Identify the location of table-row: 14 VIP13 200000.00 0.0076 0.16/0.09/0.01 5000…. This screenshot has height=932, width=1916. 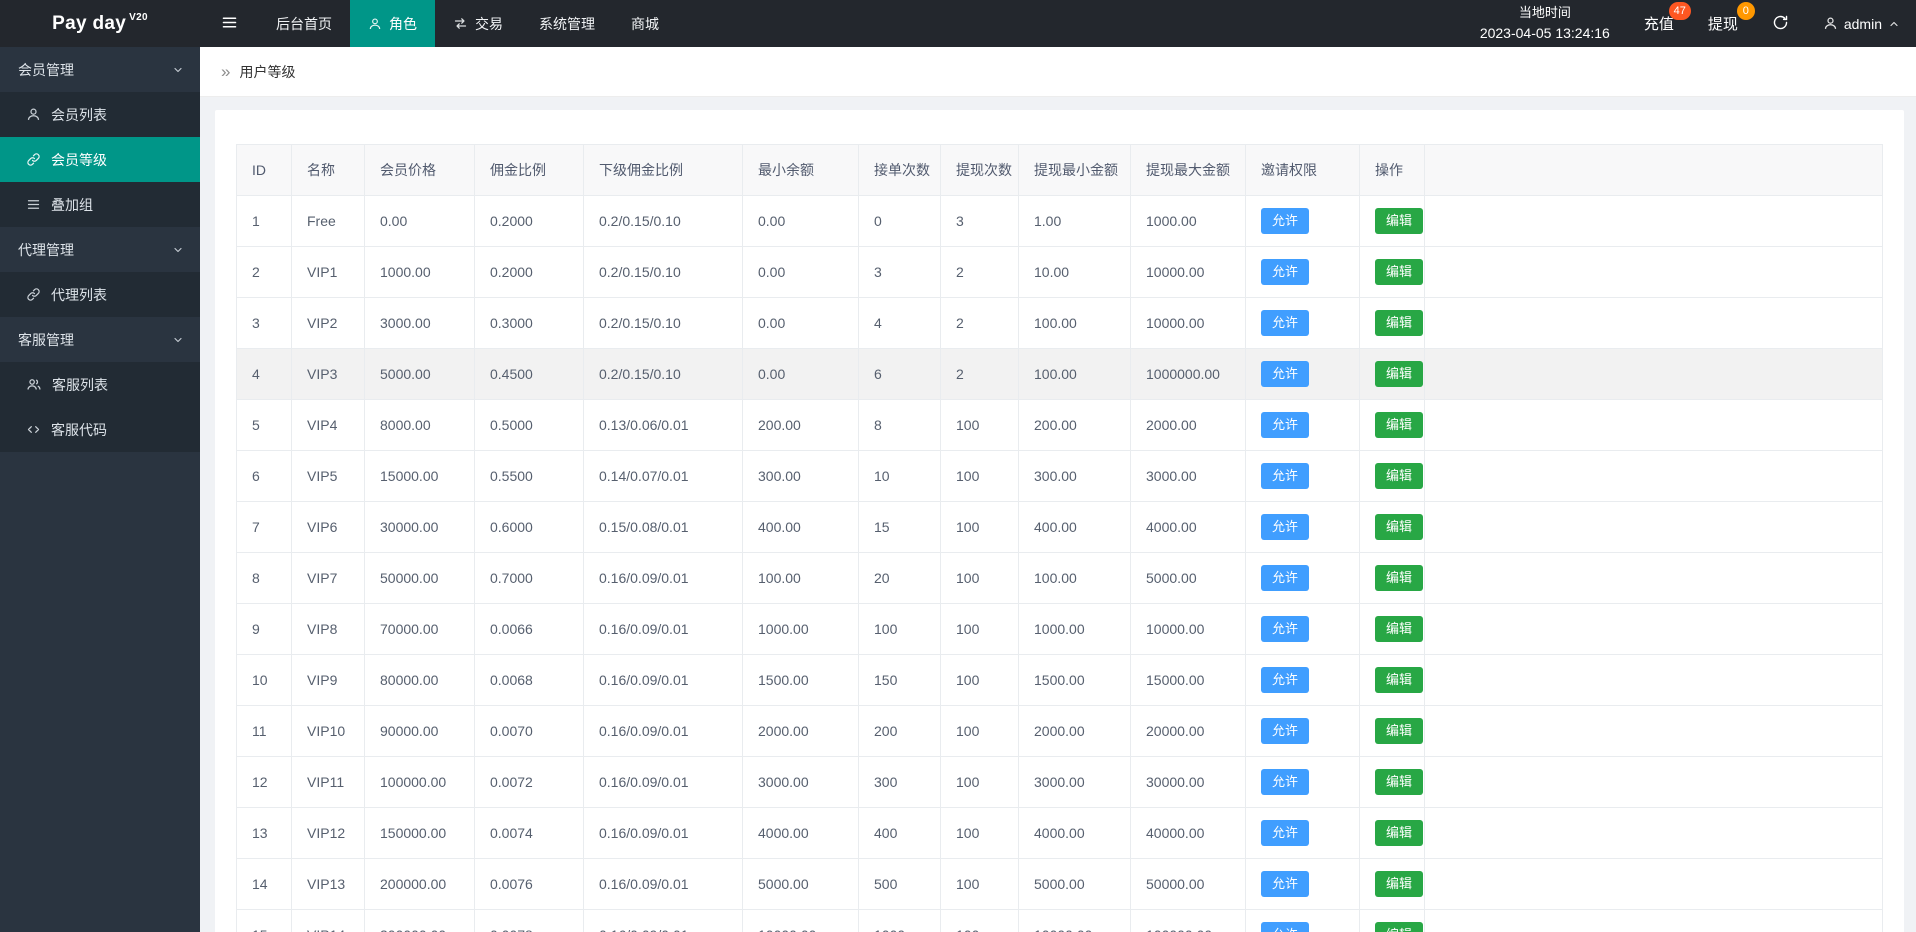
(1059, 884).